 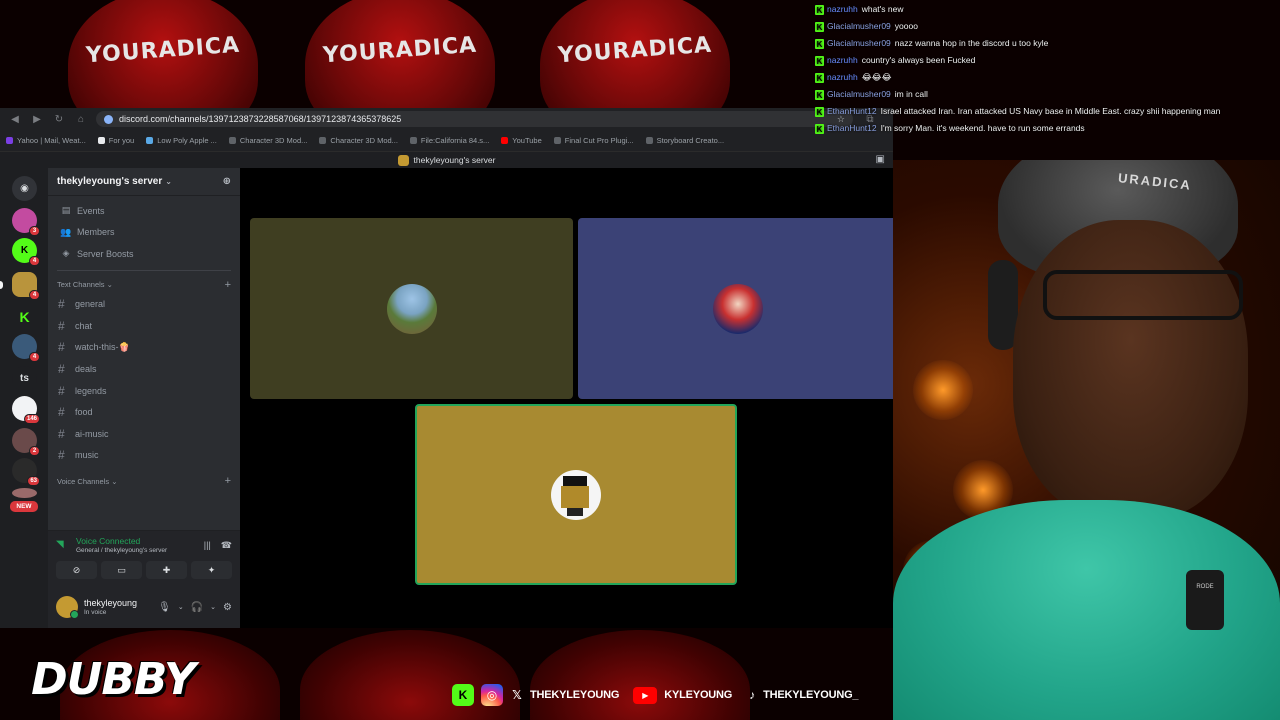 What do you see at coordinates (144, 434) in the screenshot?
I see `channel-ai-music: # ai-music` at bounding box center [144, 434].